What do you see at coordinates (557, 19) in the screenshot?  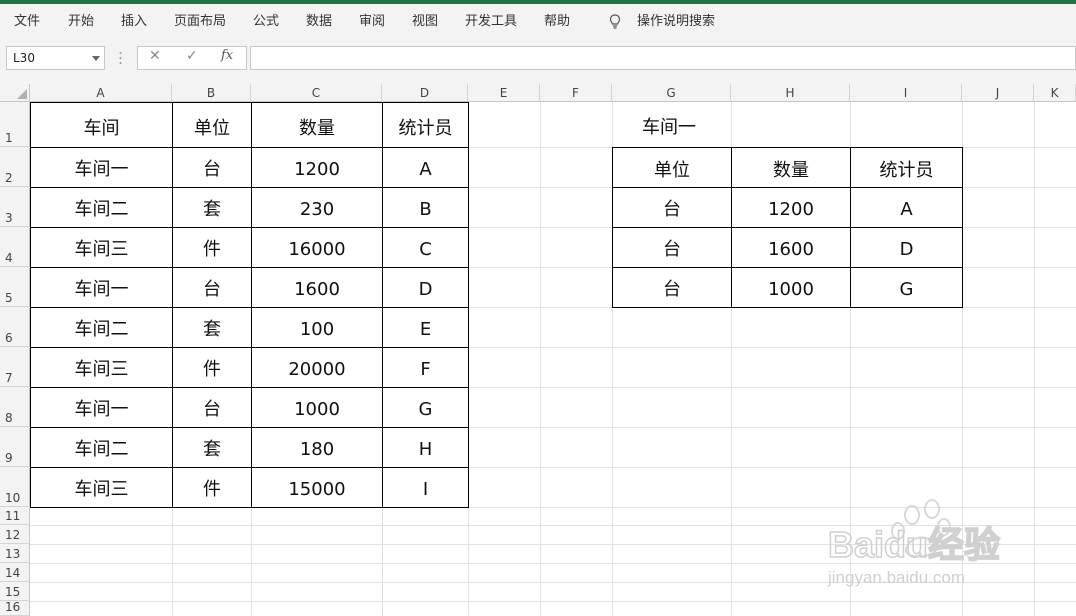 I see `tab-help: 帮助` at bounding box center [557, 19].